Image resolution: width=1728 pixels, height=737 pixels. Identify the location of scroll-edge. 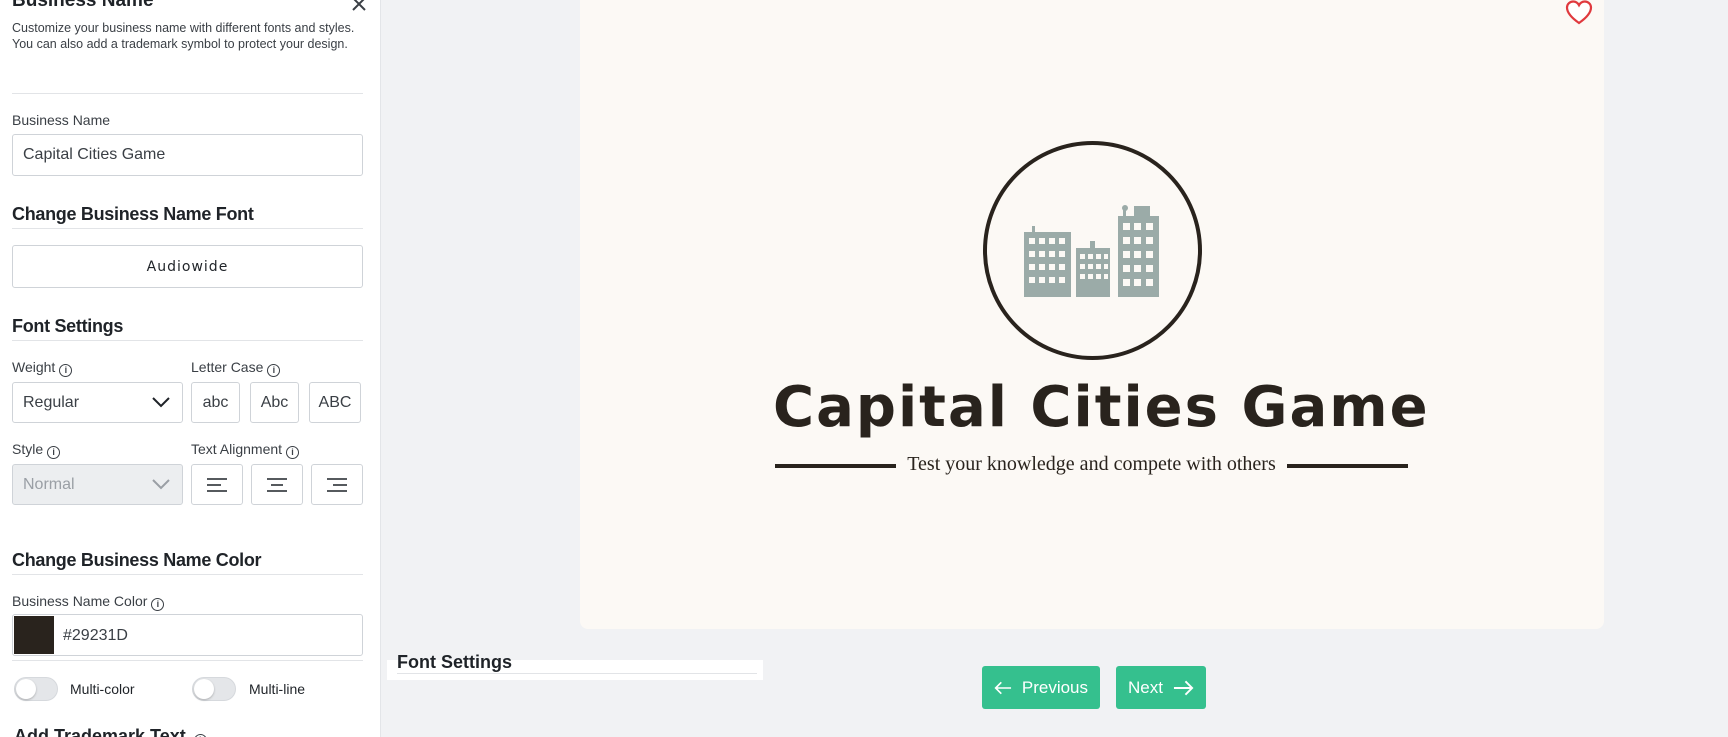
(1722, 698).